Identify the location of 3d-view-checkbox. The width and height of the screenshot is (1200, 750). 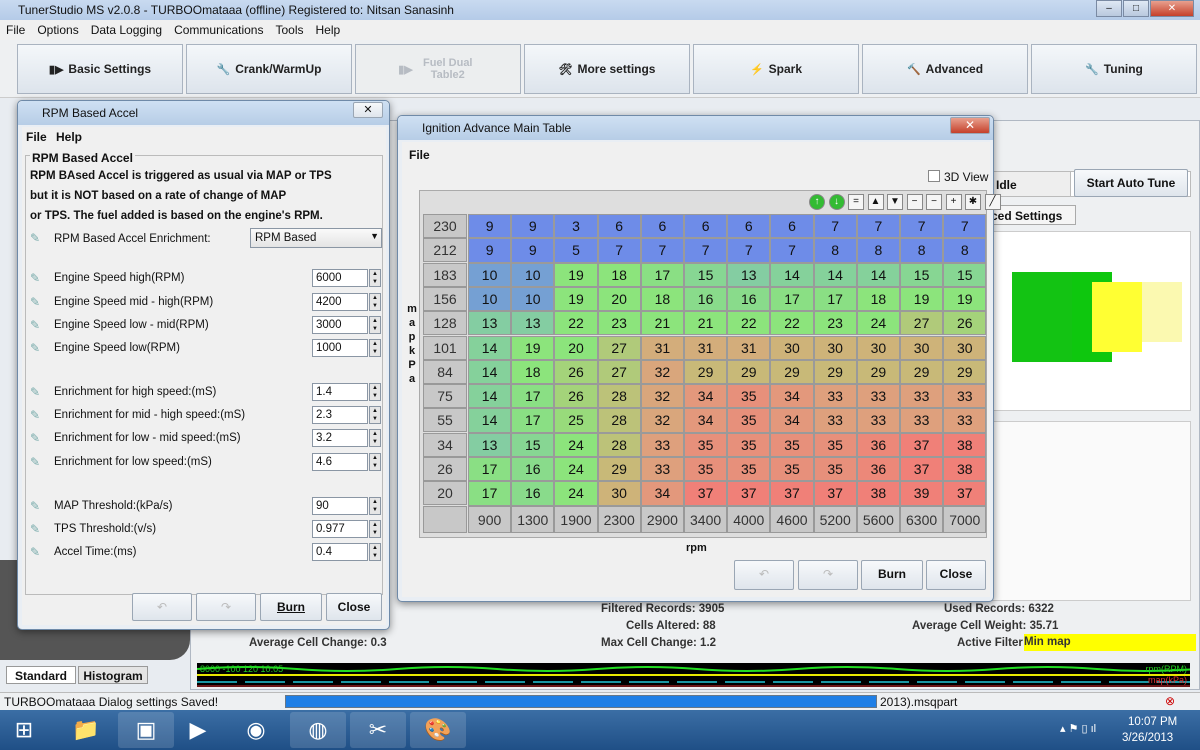
(934, 176).